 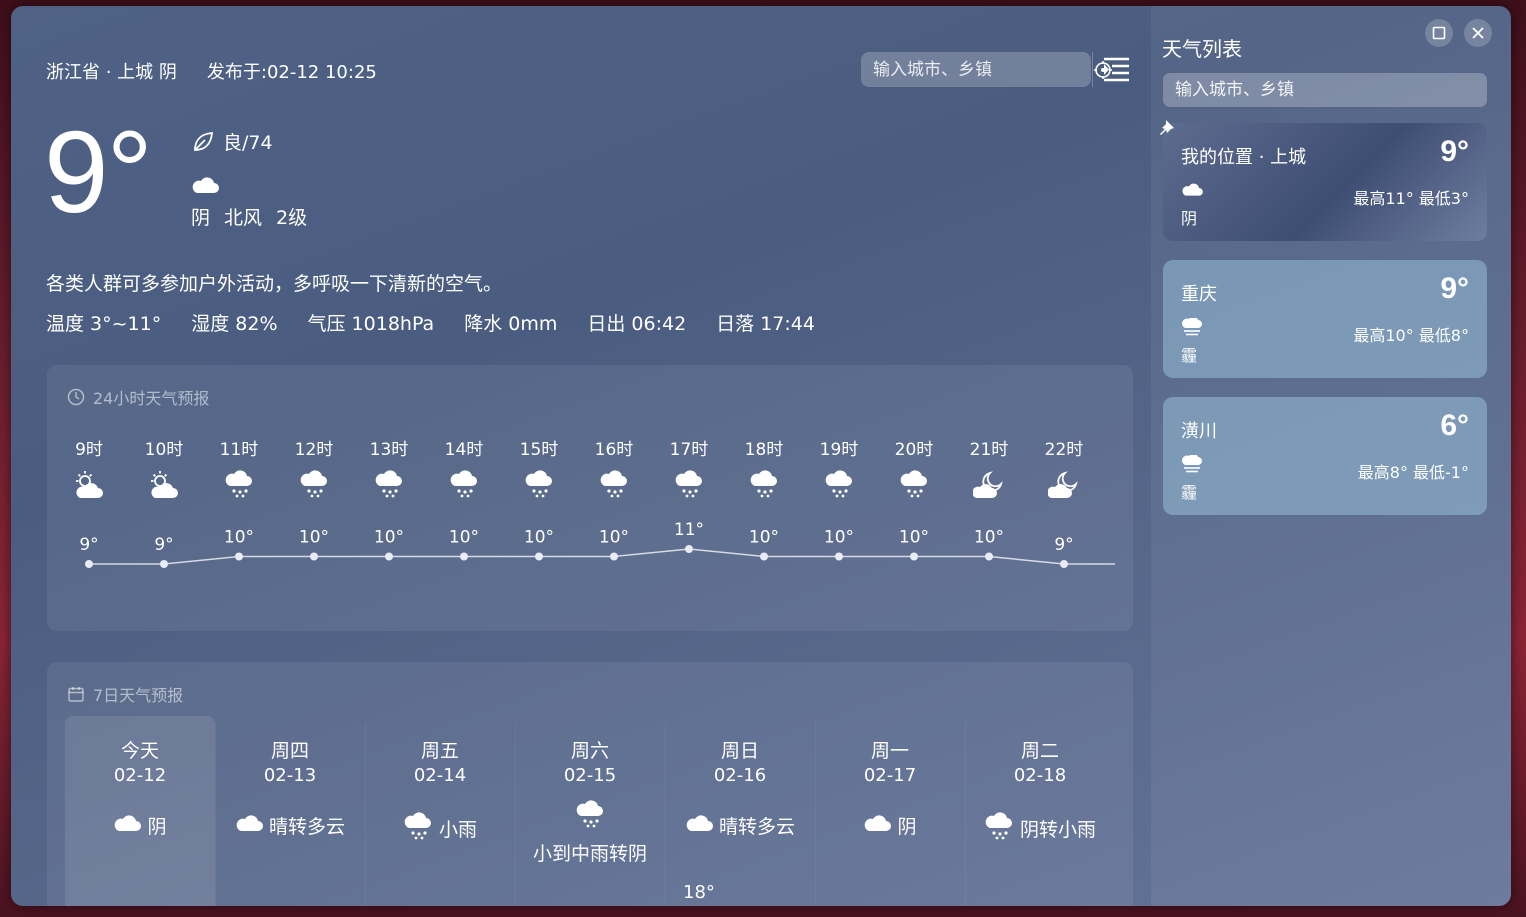 What do you see at coordinates (104, 324) in the screenshot?
I see `temperature-range: 温度 3°~11°` at bounding box center [104, 324].